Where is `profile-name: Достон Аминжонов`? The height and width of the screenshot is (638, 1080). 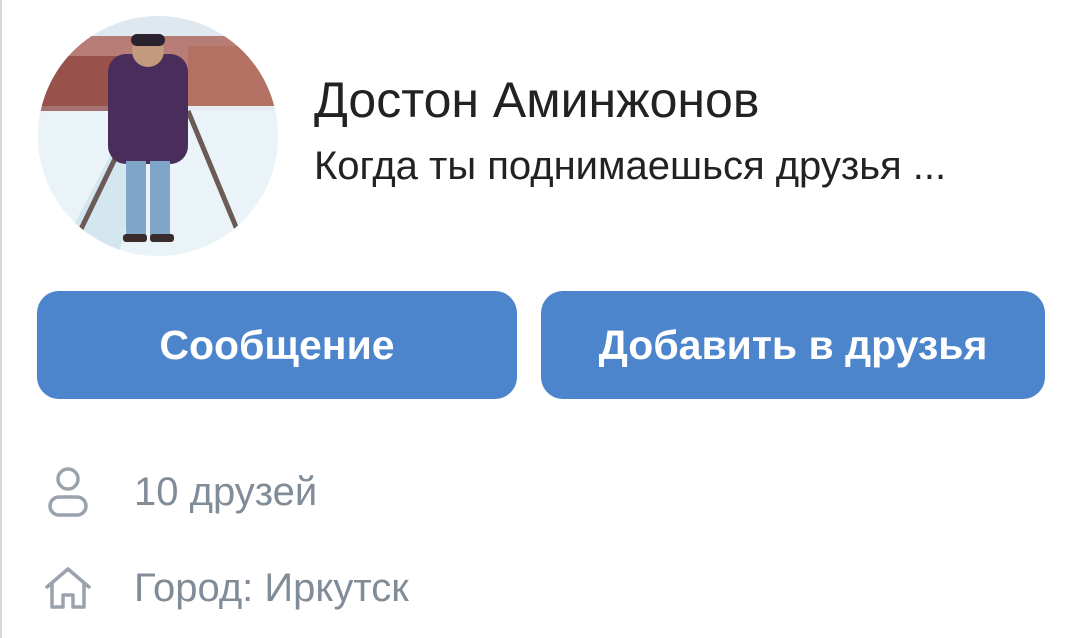
profile-name: Достон Аминжонов is located at coordinates (537, 100).